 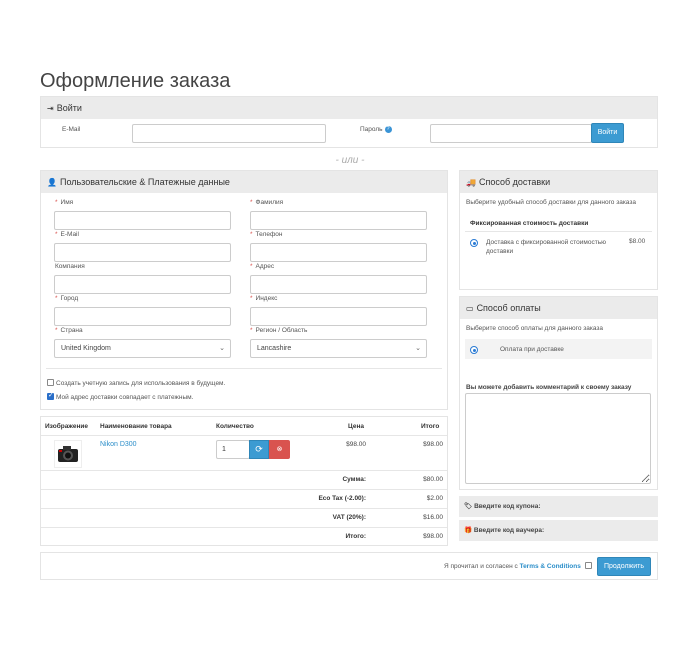 I want to click on city-label: * Город, so click(x=67, y=298).